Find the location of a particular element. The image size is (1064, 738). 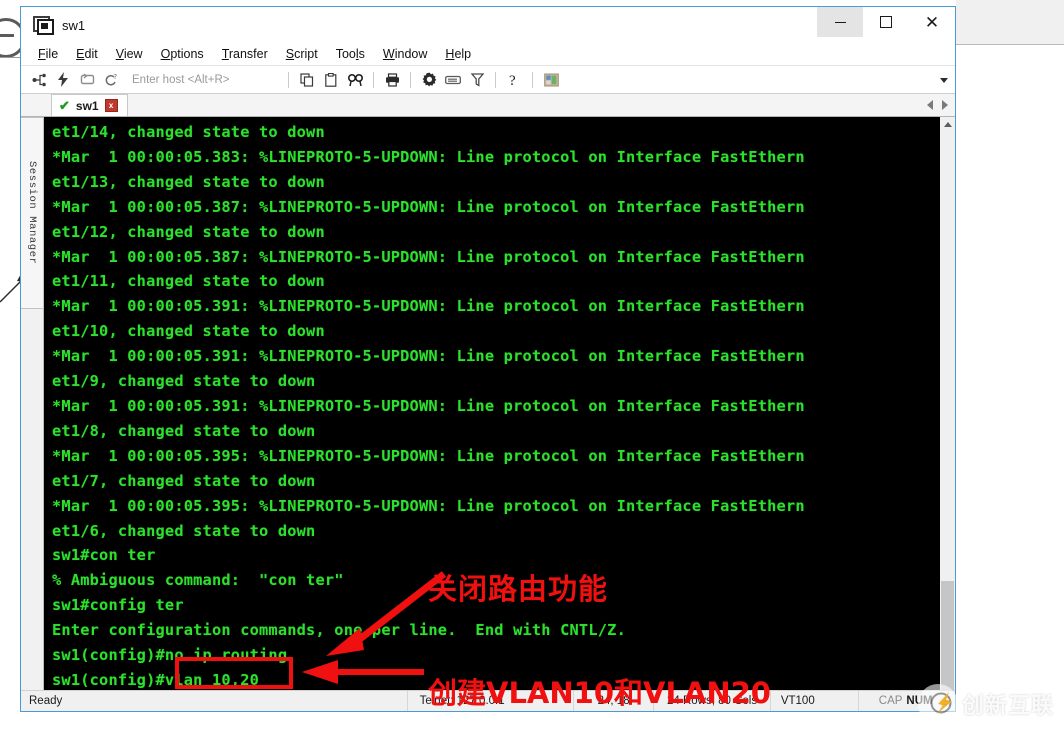

paste-icon is located at coordinates (331, 79).